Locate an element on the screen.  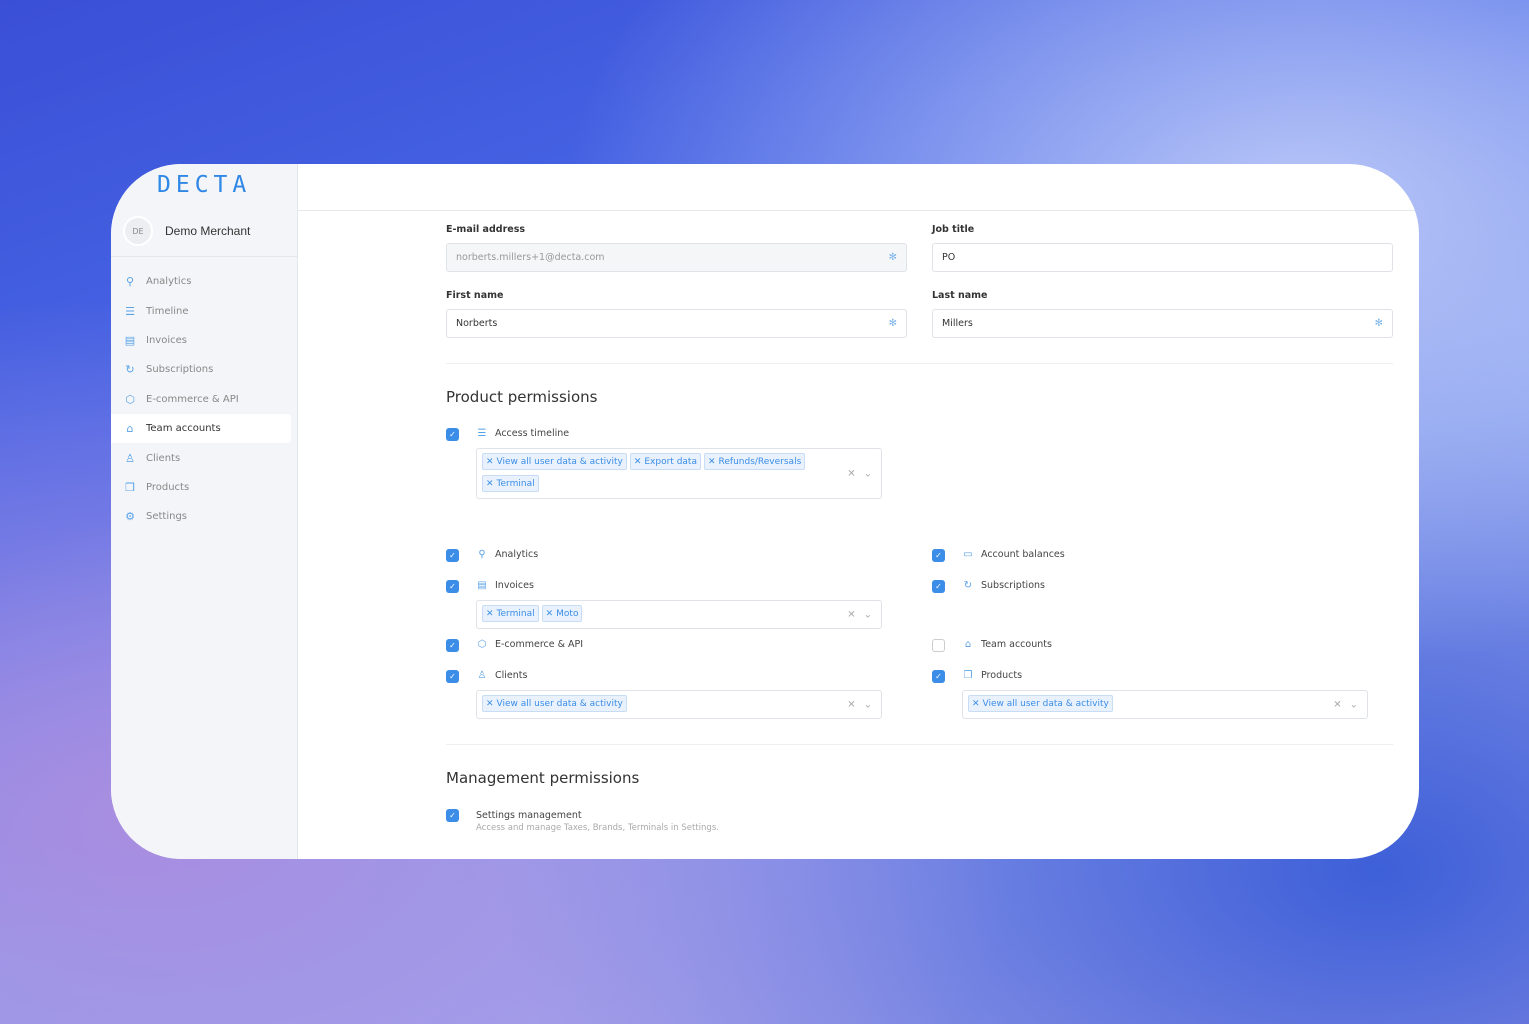
ecommerce-label: E-commerce & API is located at coordinates (539, 644).